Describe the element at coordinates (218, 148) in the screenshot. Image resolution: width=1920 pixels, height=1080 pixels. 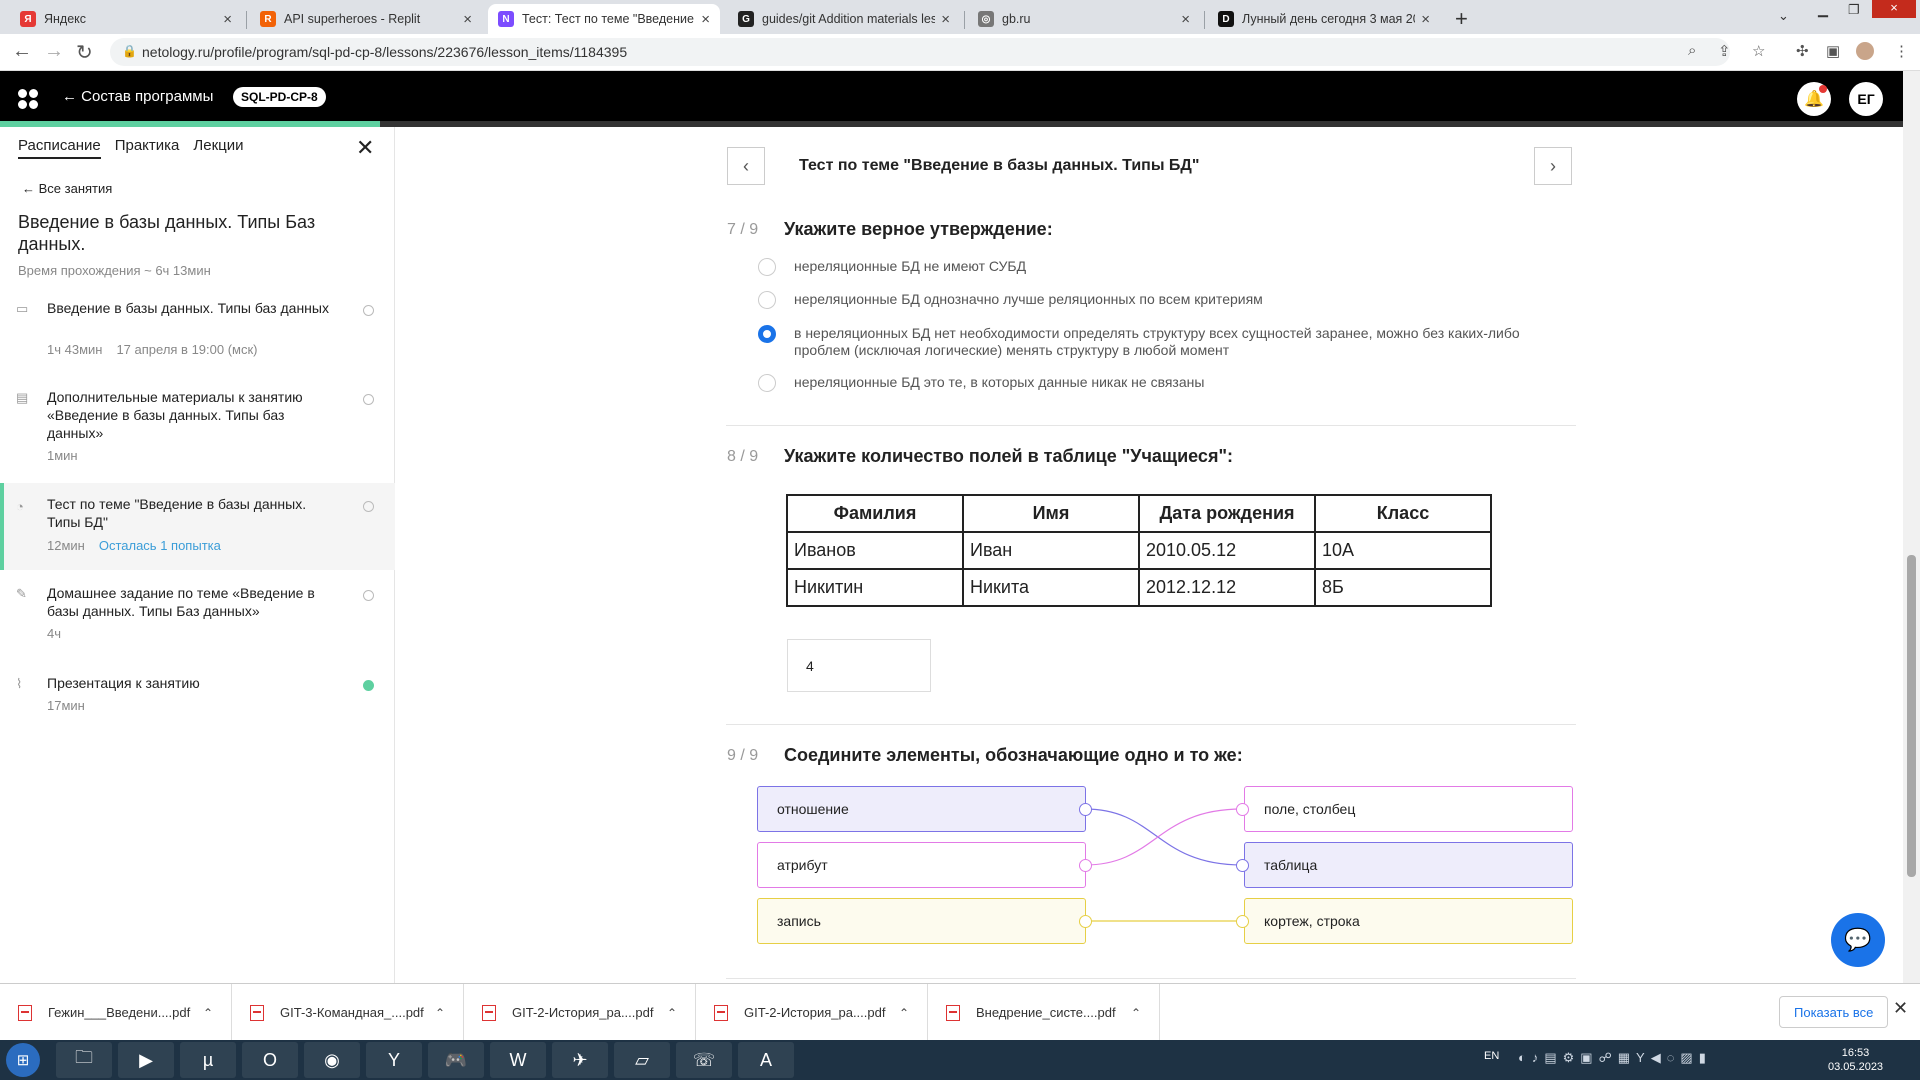
I see `tab-lectures: Лекции` at that location.